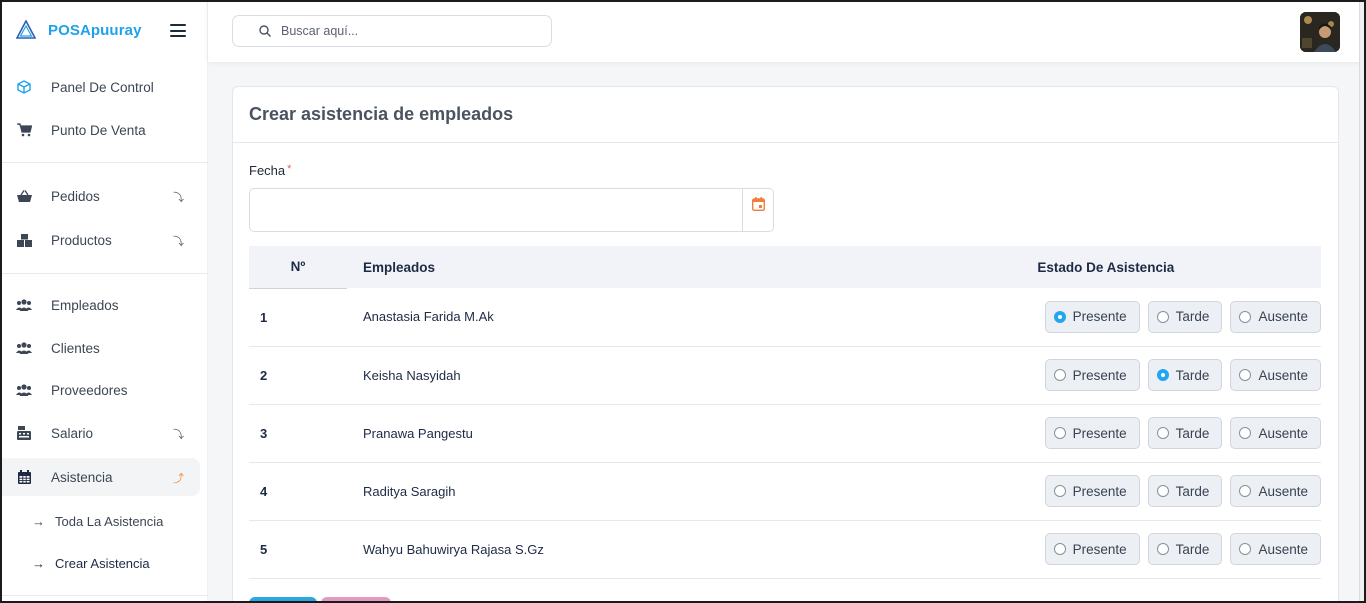 The height and width of the screenshot is (603, 1366). What do you see at coordinates (24, 87) in the screenshot?
I see `cube-icon` at bounding box center [24, 87].